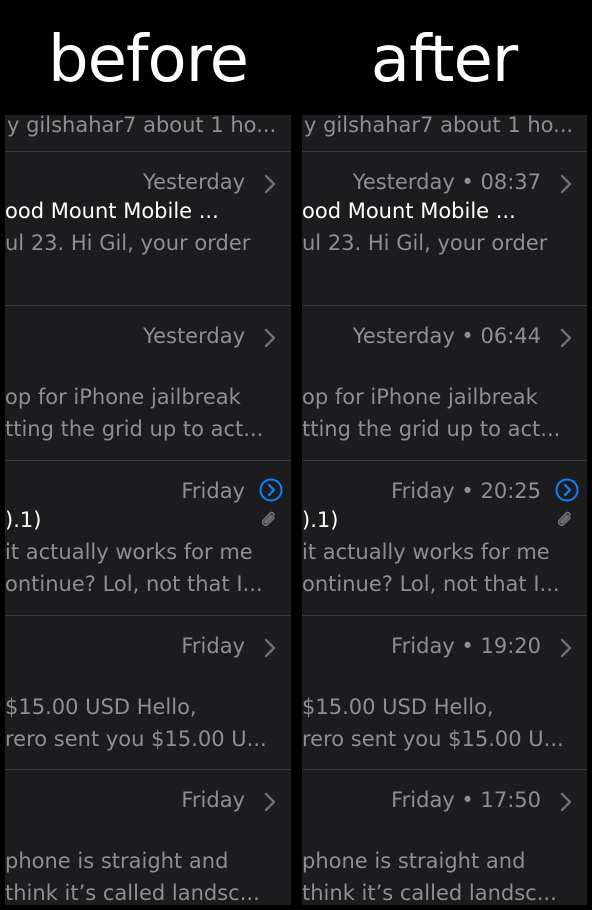 The image size is (592, 910). What do you see at coordinates (444, 60) in the screenshot?
I see `after-heading: after` at bounding box center [444, 60].